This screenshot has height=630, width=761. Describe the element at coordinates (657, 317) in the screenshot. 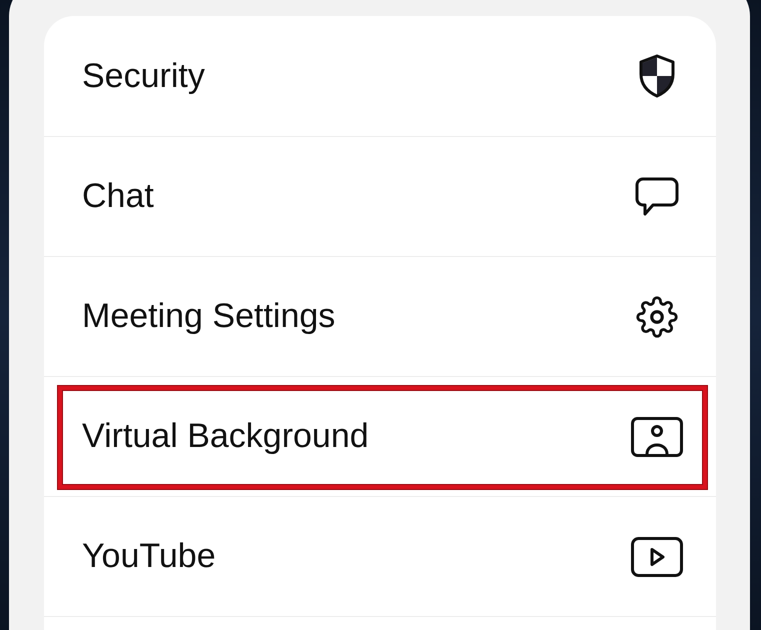

I see `settings-icon` at that location.